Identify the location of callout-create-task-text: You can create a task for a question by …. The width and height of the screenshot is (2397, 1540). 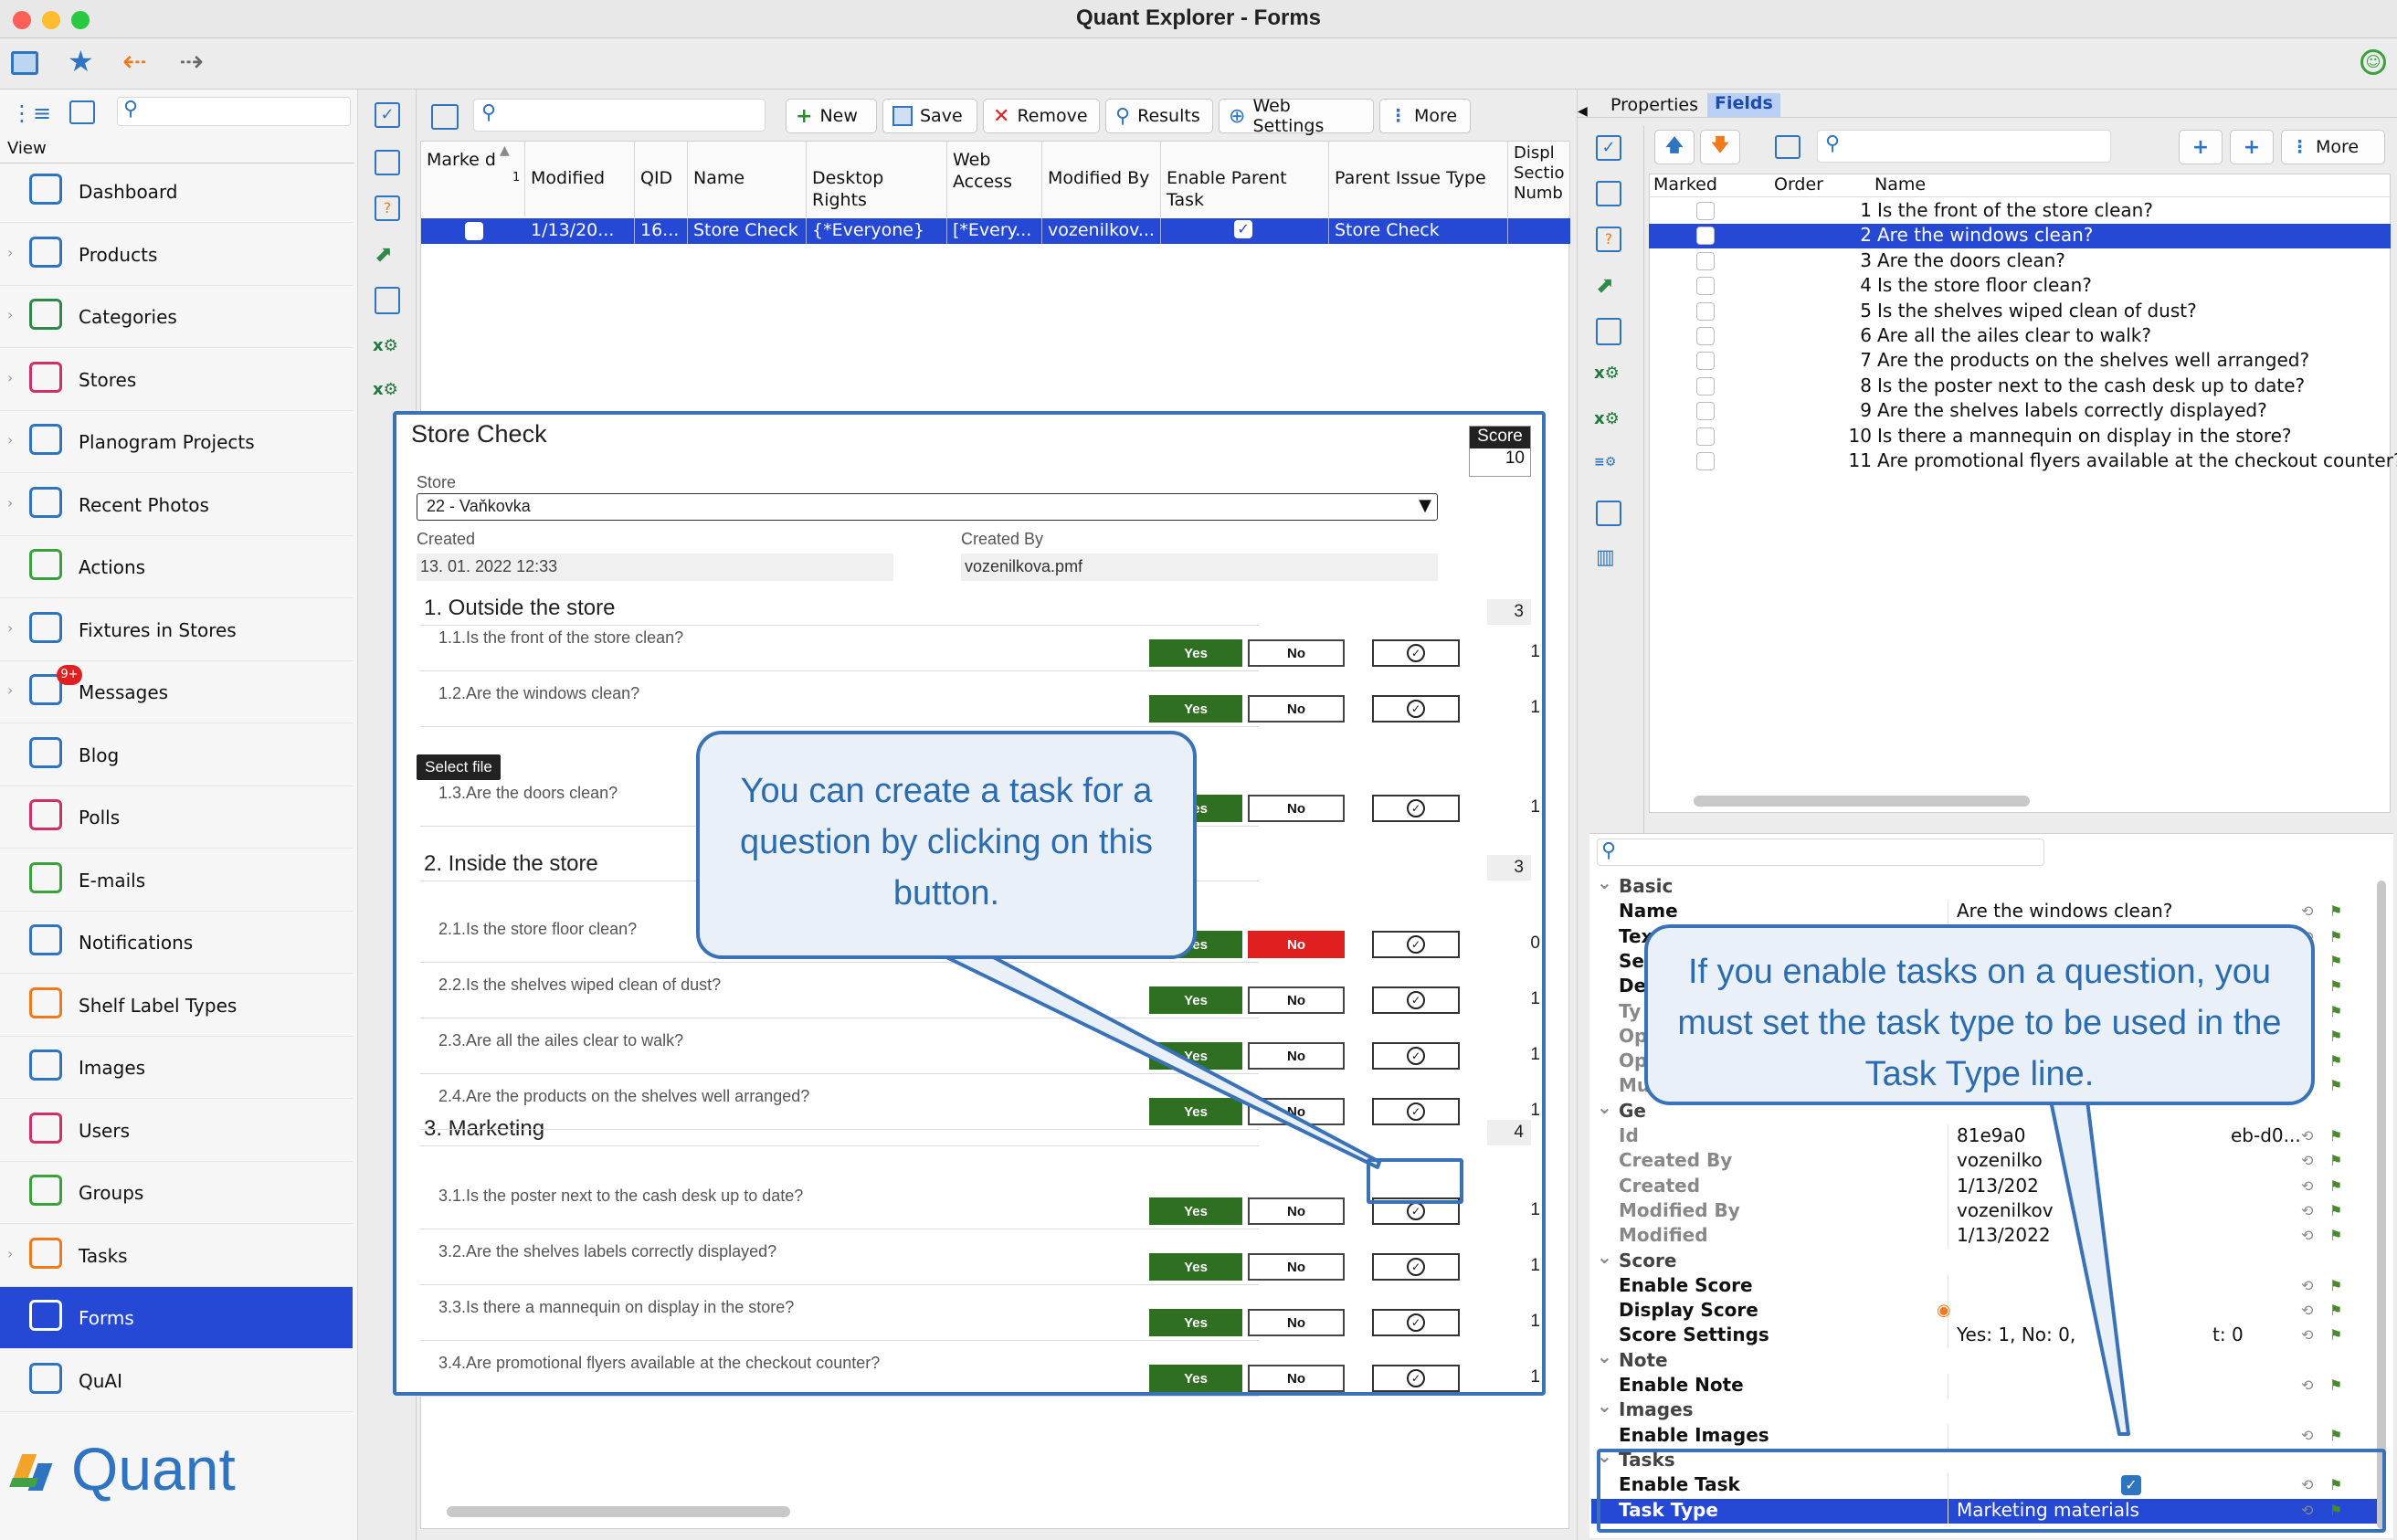
(946, 842).